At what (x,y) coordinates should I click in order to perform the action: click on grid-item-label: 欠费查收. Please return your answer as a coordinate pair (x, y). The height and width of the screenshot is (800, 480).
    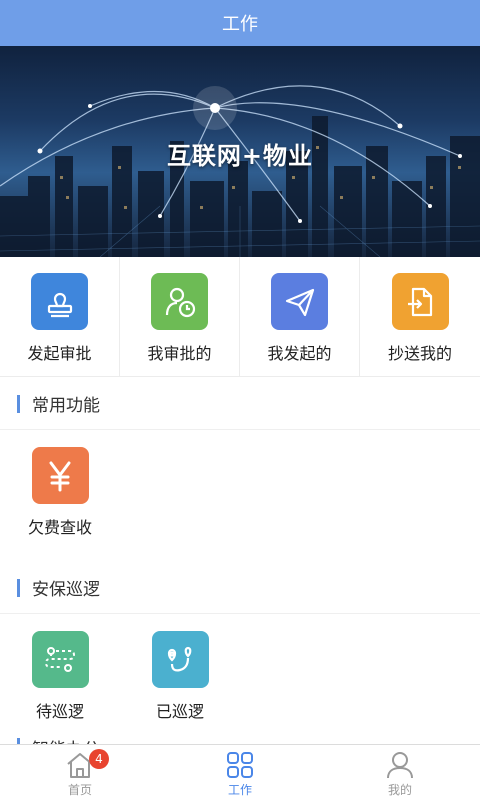
    Looking at the image, I should click on (59, 527).